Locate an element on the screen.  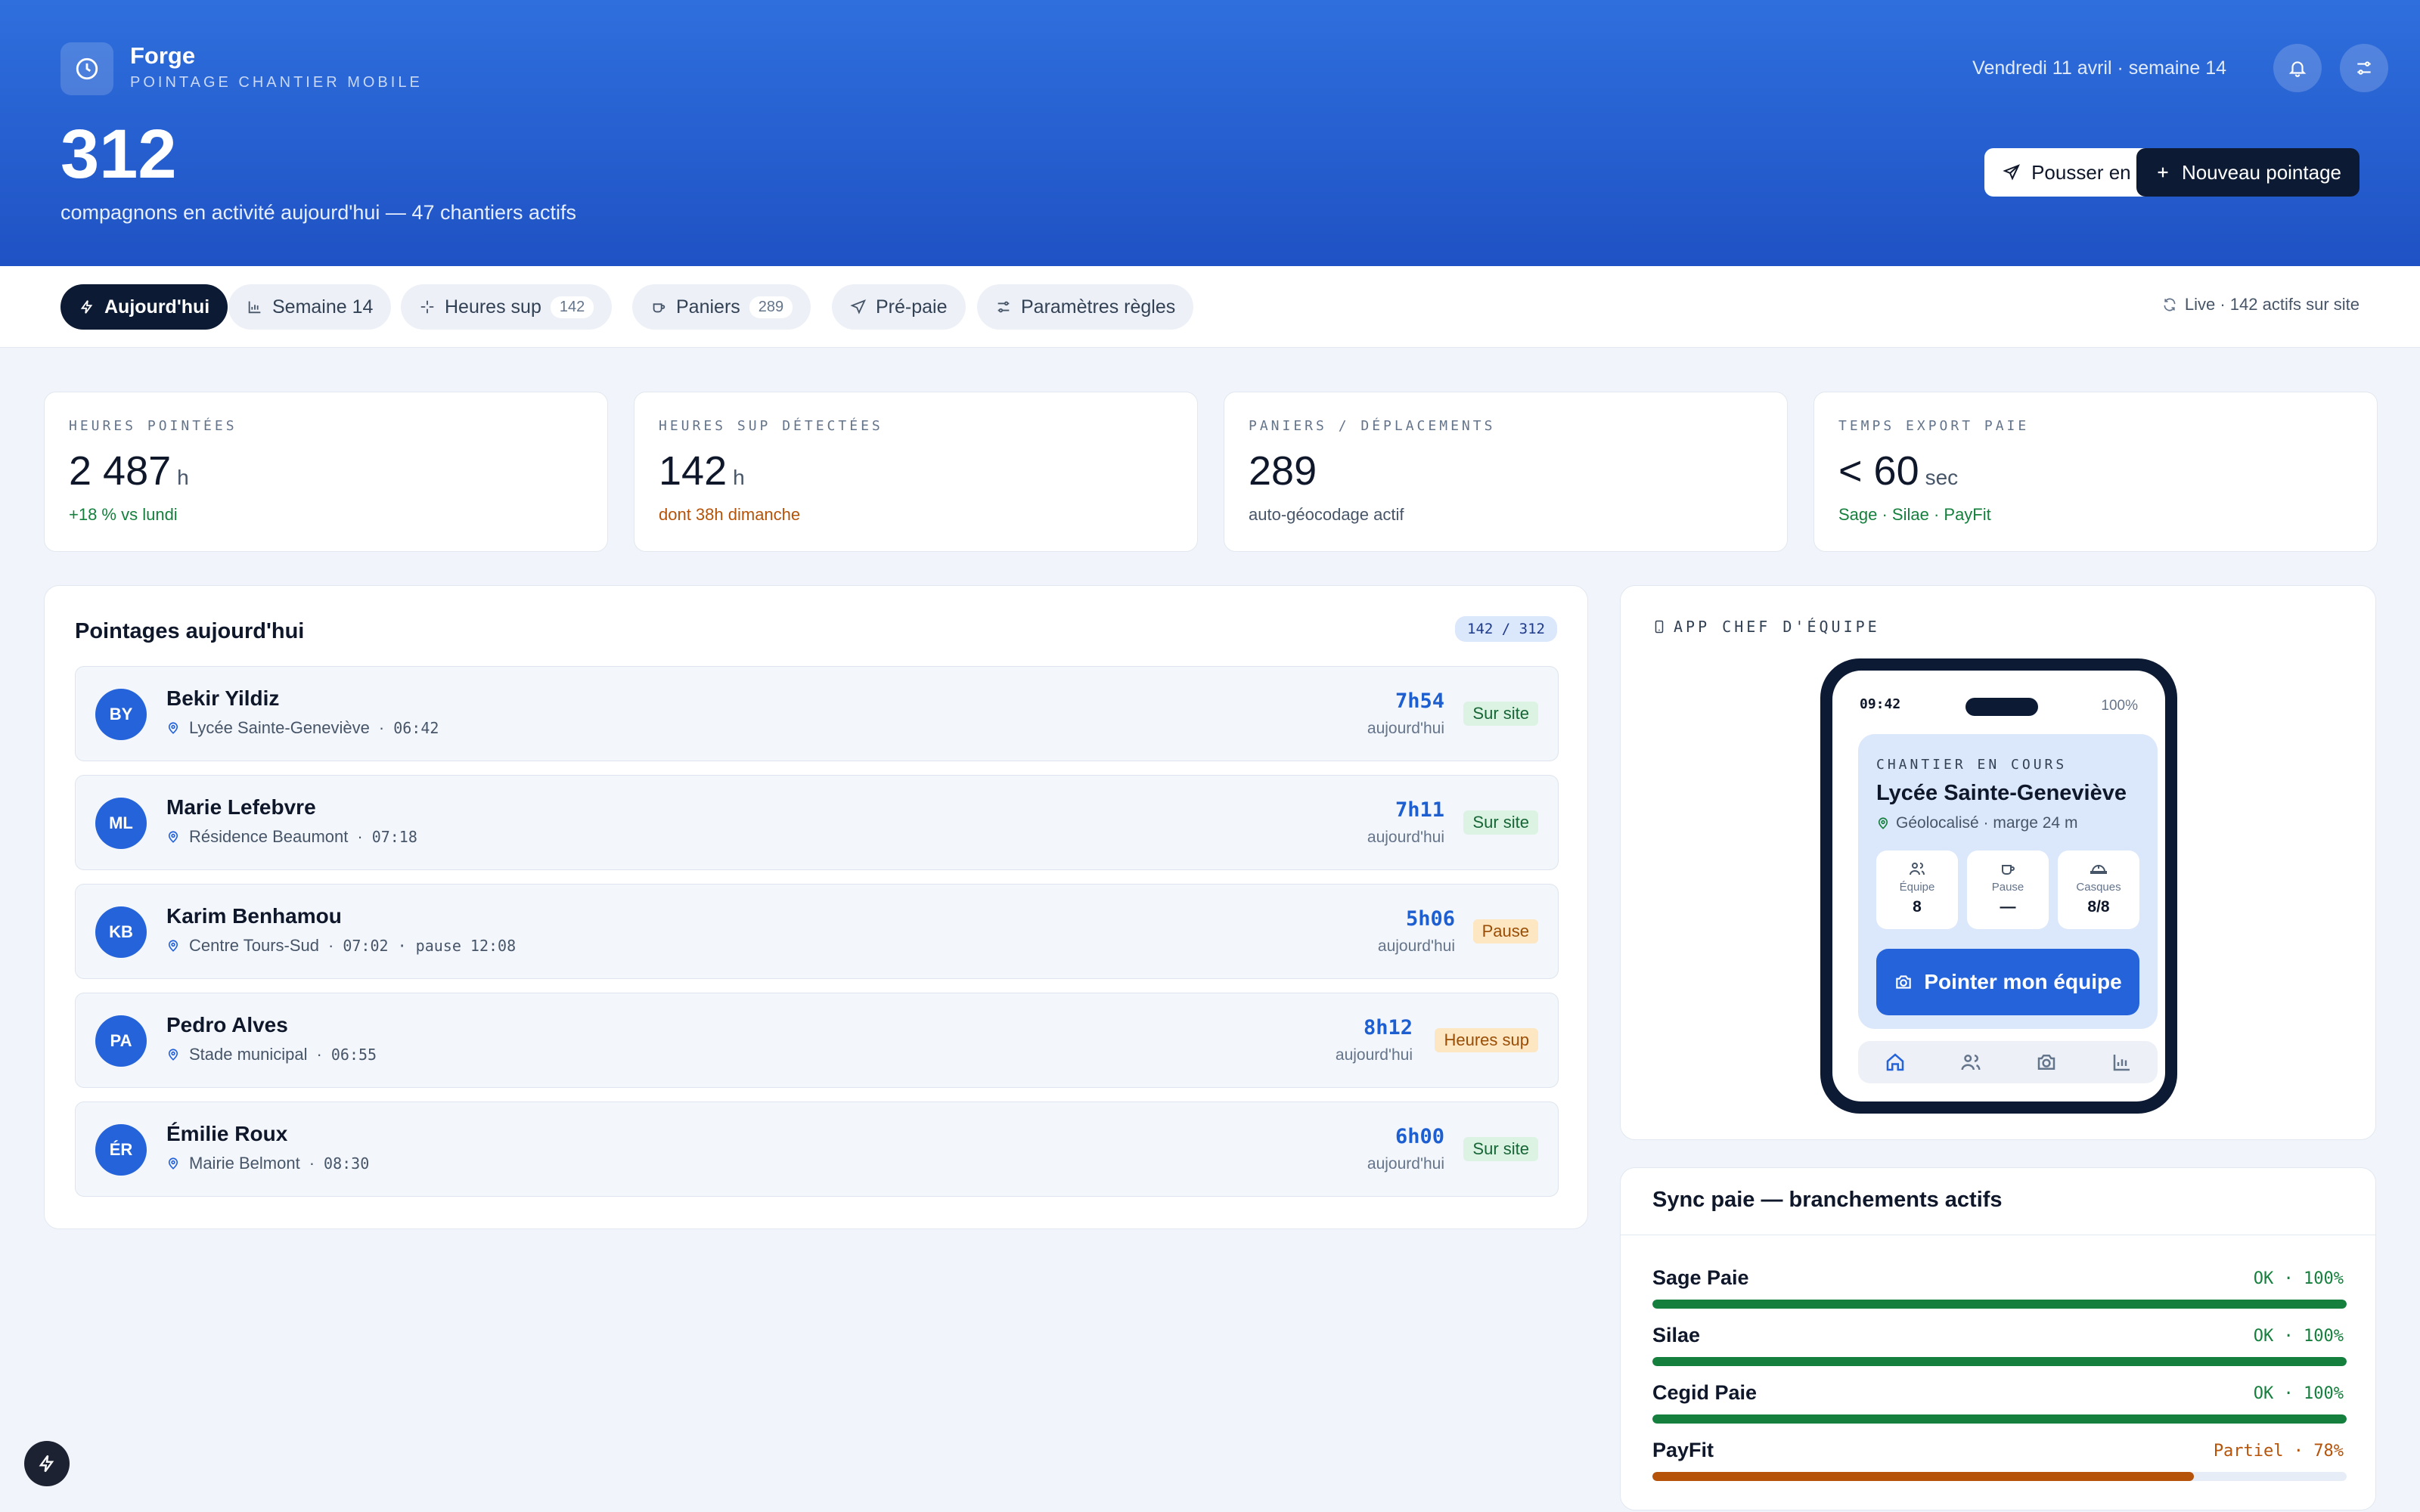
site-name: Lycée Sainte-Geneviève is located at coordinates (279, 727).